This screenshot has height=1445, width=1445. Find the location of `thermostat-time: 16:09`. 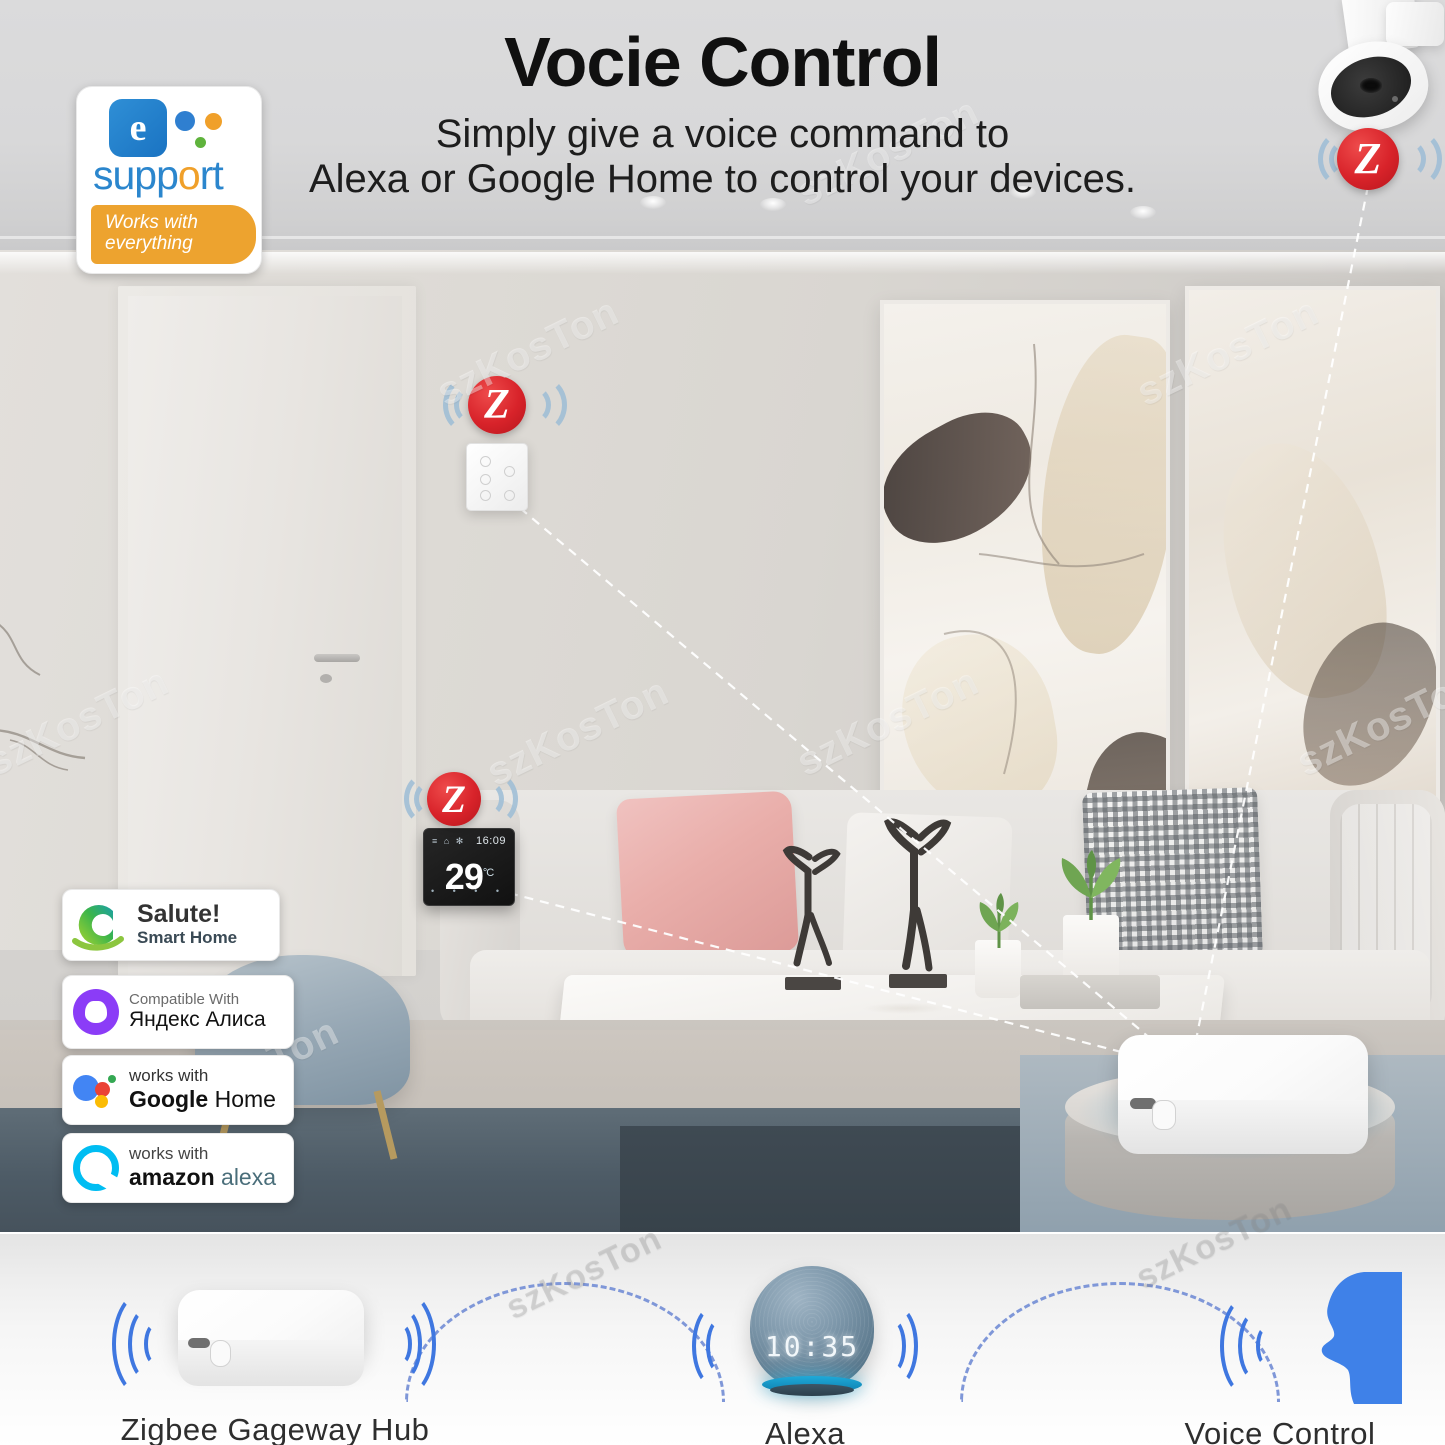

thermostat-time: 16:09 is located at coordinates (490, 841).